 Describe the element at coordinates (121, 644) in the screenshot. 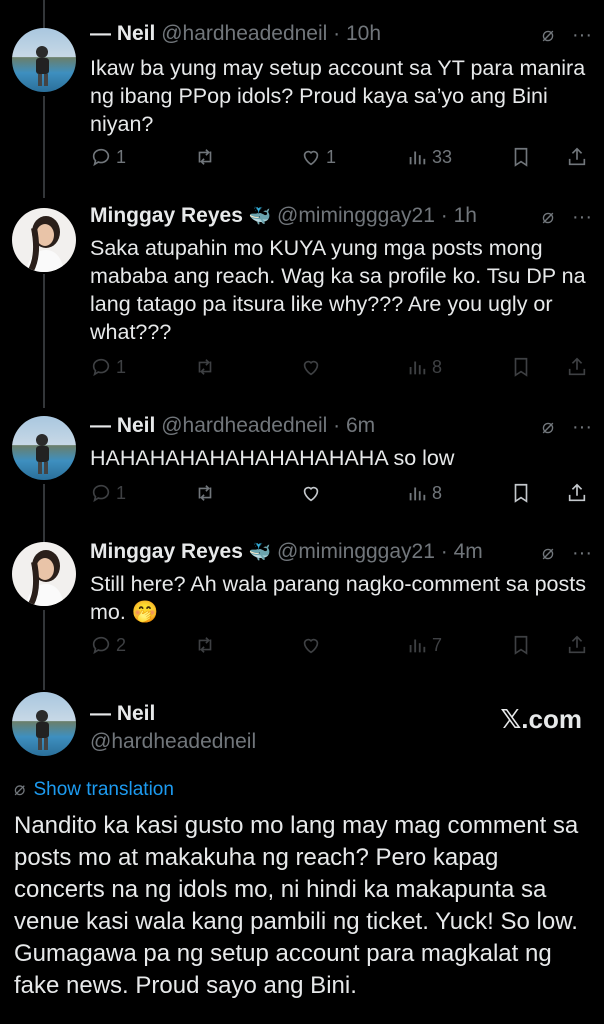

I see `reply-count: 2` at that location.